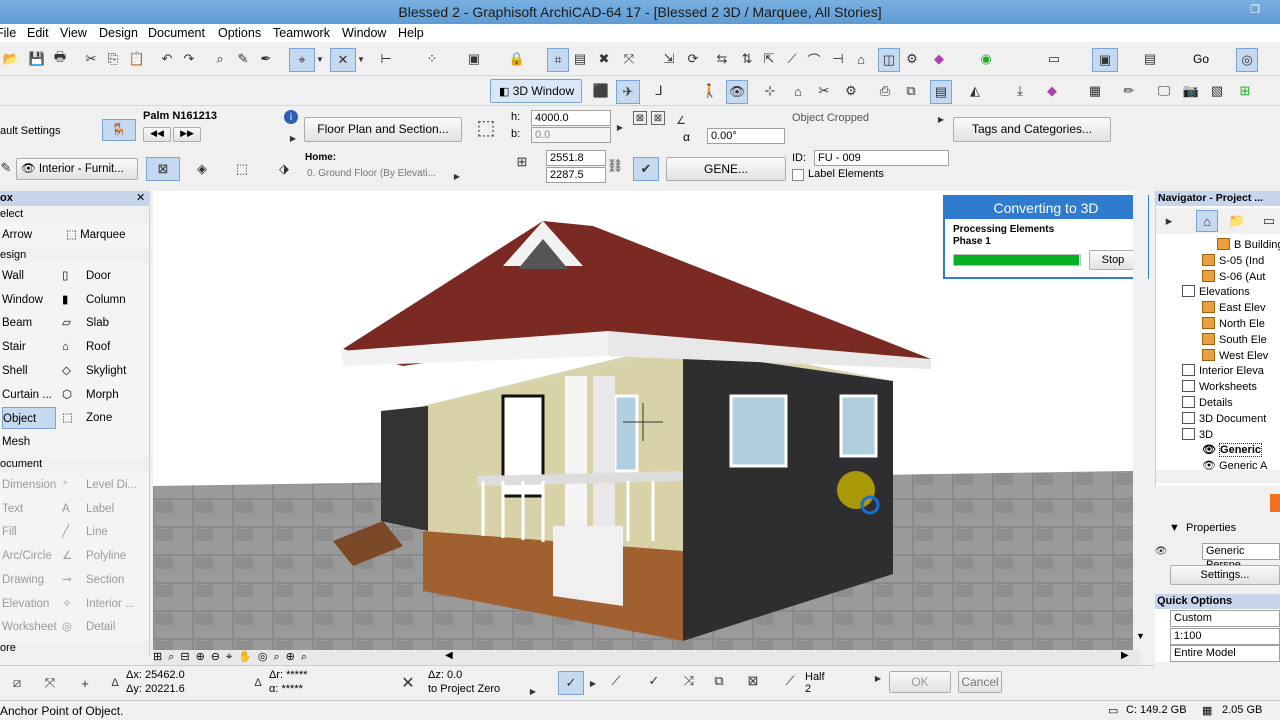  I want to click on nav-item: Interior Eleva, so click(1223, 371).